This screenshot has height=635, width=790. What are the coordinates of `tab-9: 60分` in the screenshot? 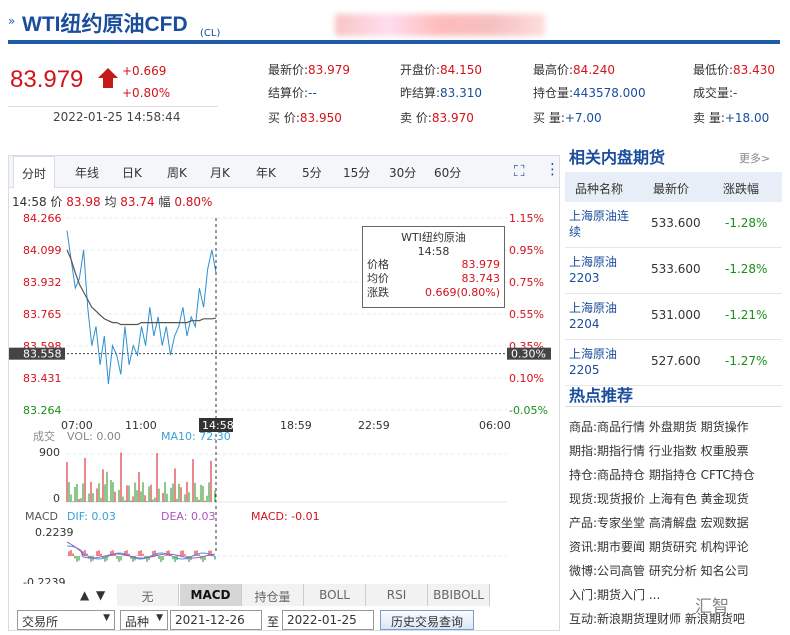 It's located at (447, 172).